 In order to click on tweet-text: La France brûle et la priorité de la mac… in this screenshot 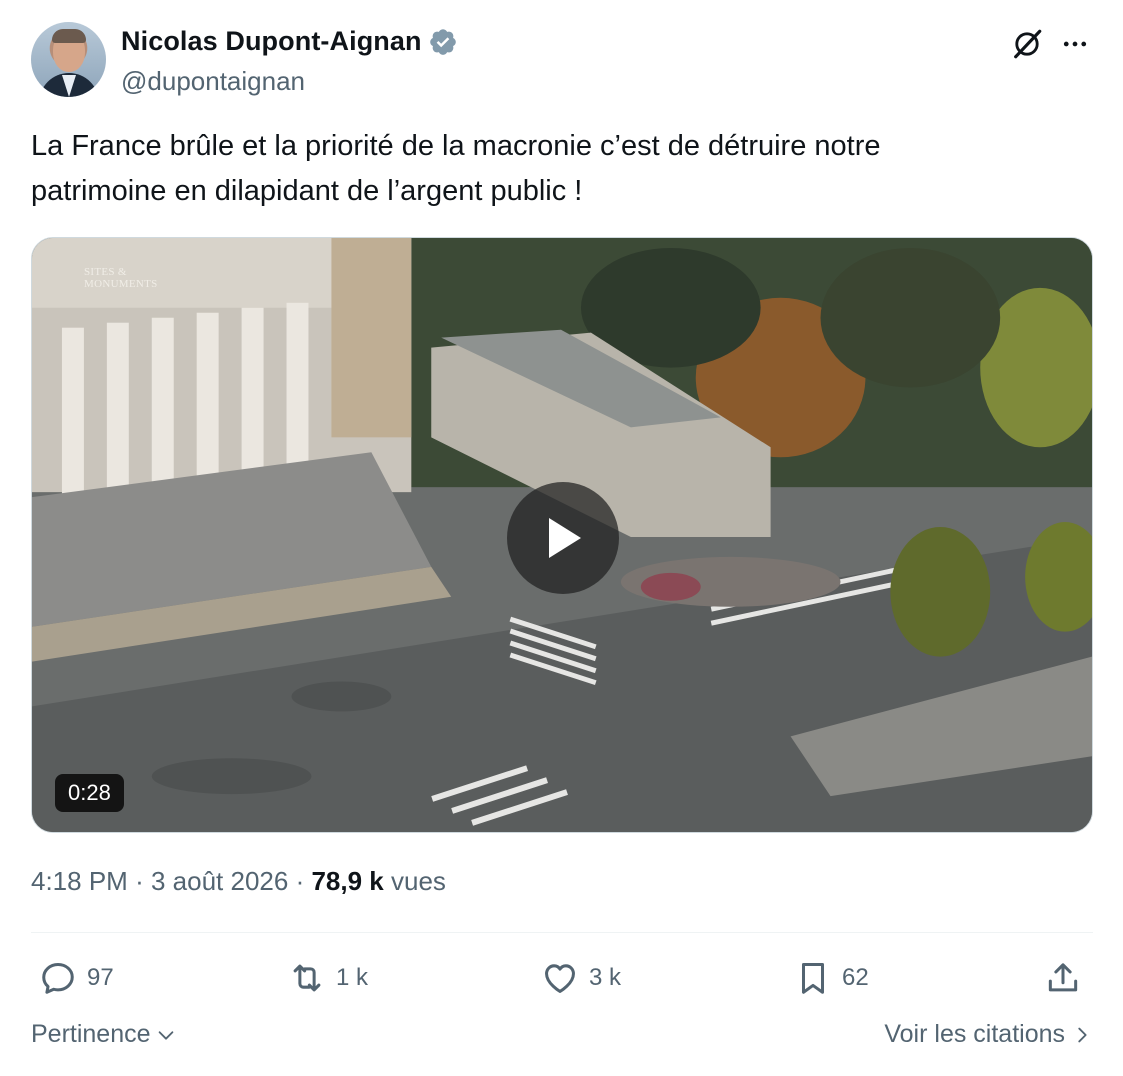, I will do `click(562, 169)`.